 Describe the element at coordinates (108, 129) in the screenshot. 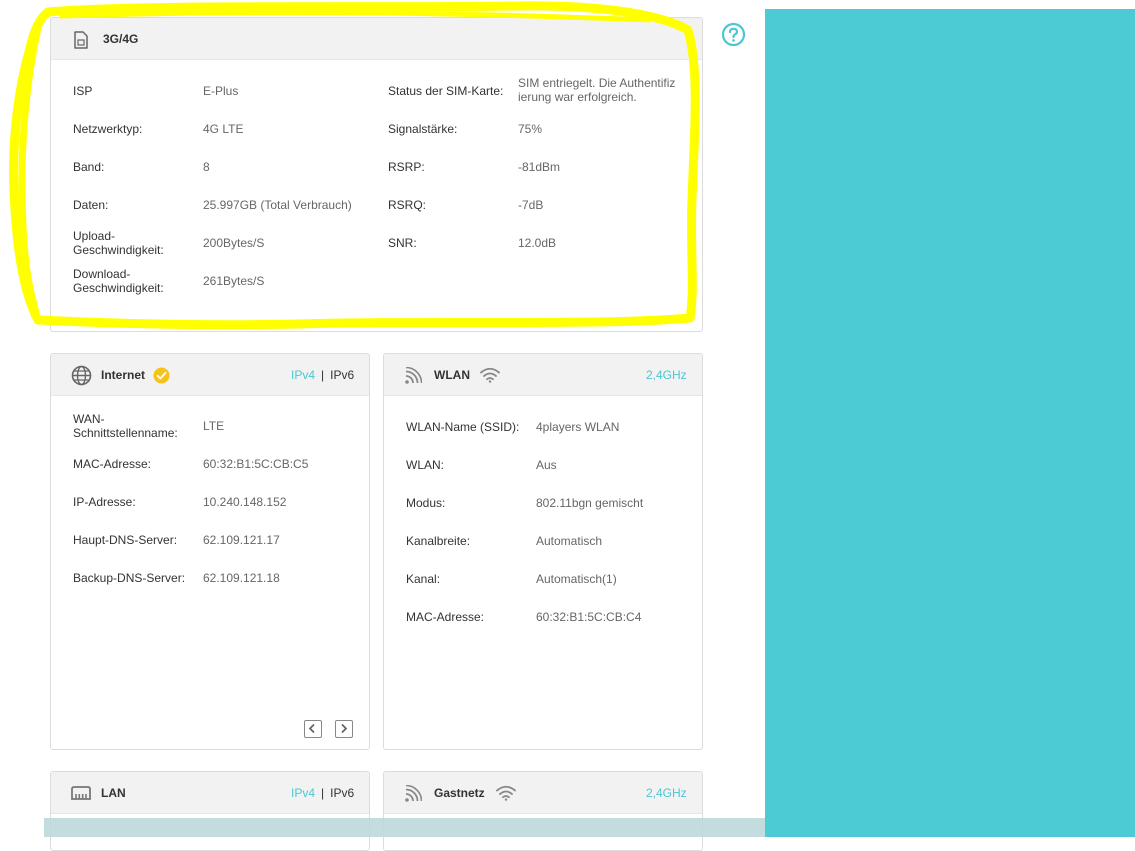

I see `network-type-label: Netzwerktyp:` at that location.